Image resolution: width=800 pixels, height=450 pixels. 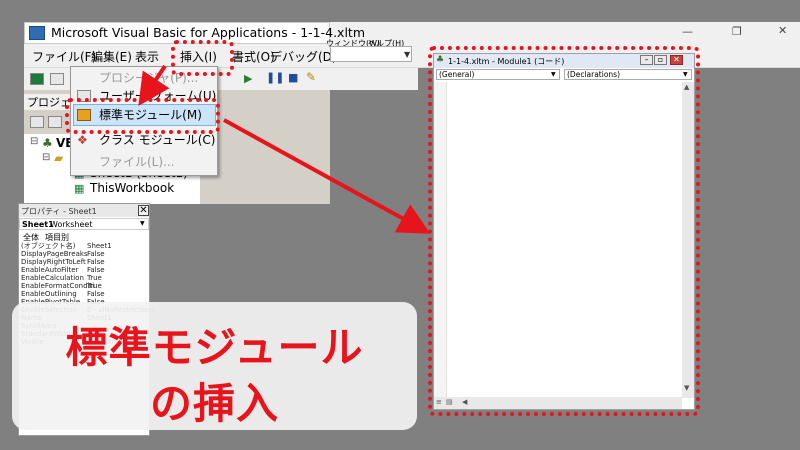 I want to click on arrow-module-to-code, so click(x=327, y=176).